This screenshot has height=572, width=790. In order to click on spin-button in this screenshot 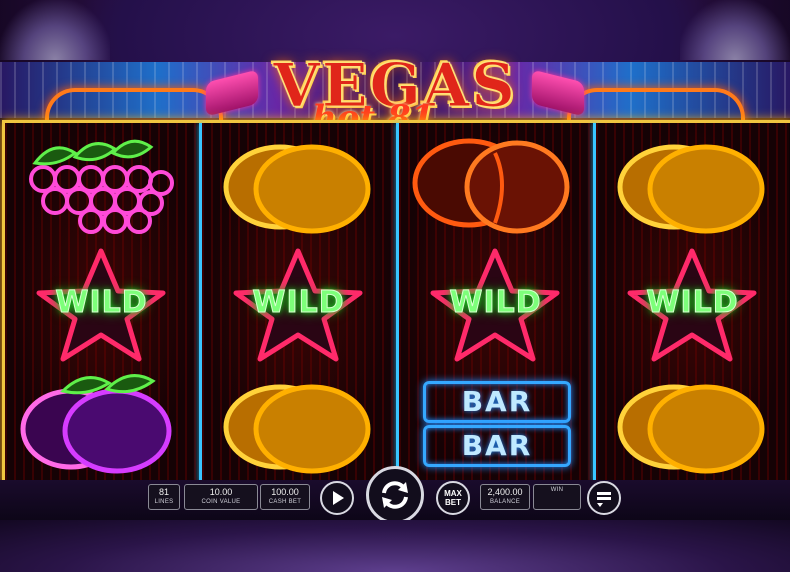, I will do `click(395, 495)`.